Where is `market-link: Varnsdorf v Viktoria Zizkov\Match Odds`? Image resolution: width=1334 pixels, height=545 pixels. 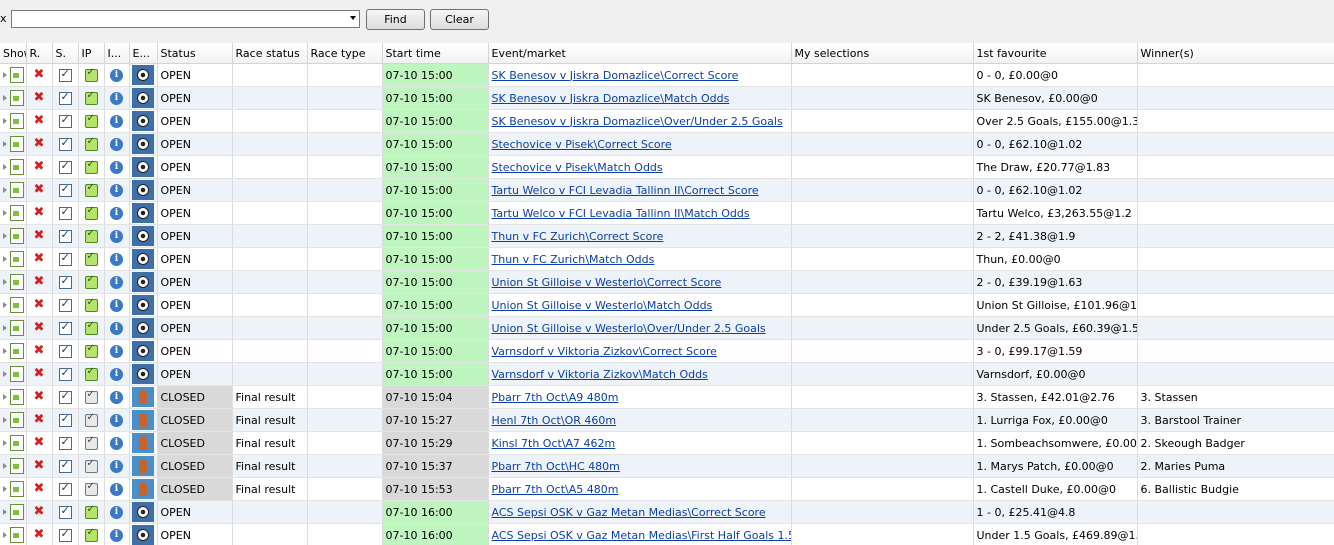 market-link: Varnsdorf v Viktoria Zizkov\Match Odds is located at coordinates (600, 374).